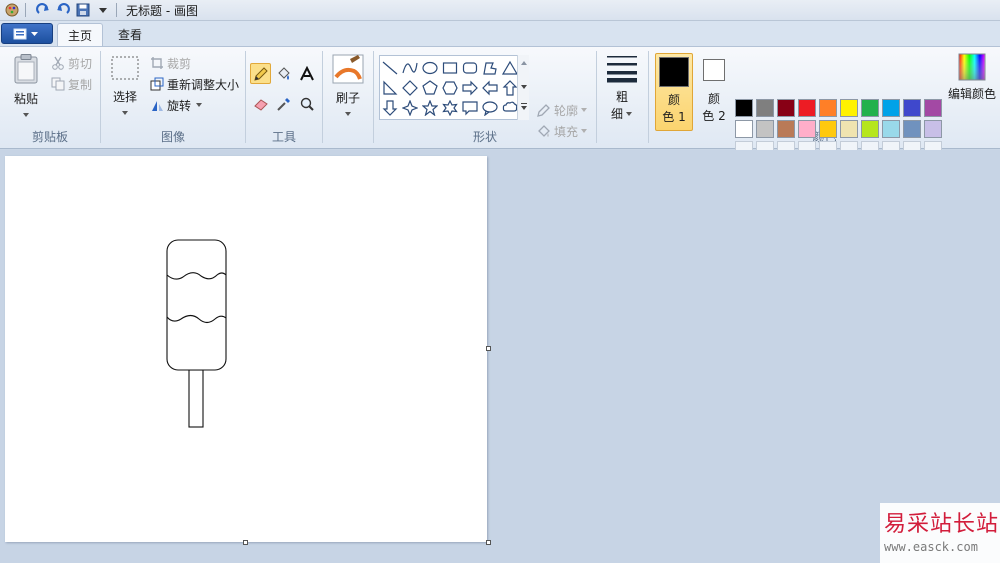 The height and width of the screenshot is (563, 1000). I want to click on paint-bucket-icon, so click(283, 73).